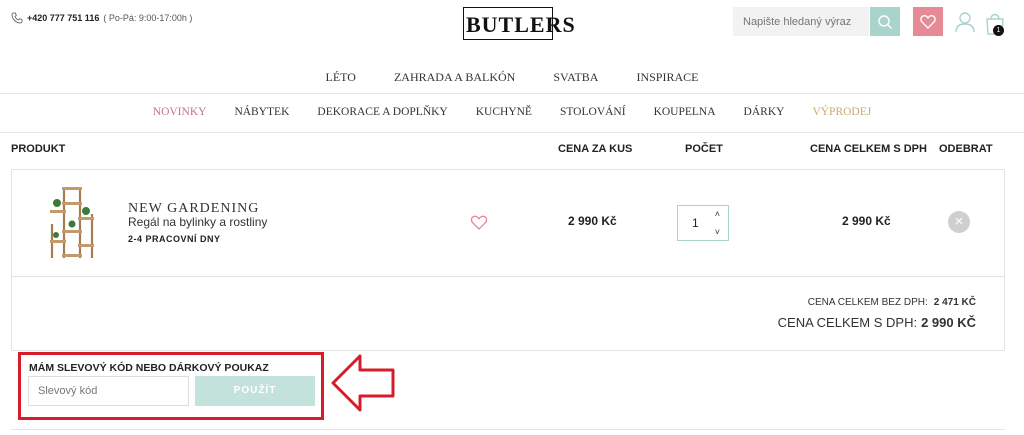 The height and width of the screenshot is (435, 1024). What do you see at coordinates (948, 322) in the screenshot?
I see `total-with-vat-value: 2 990 KČ` at bounding box center [948, 322].